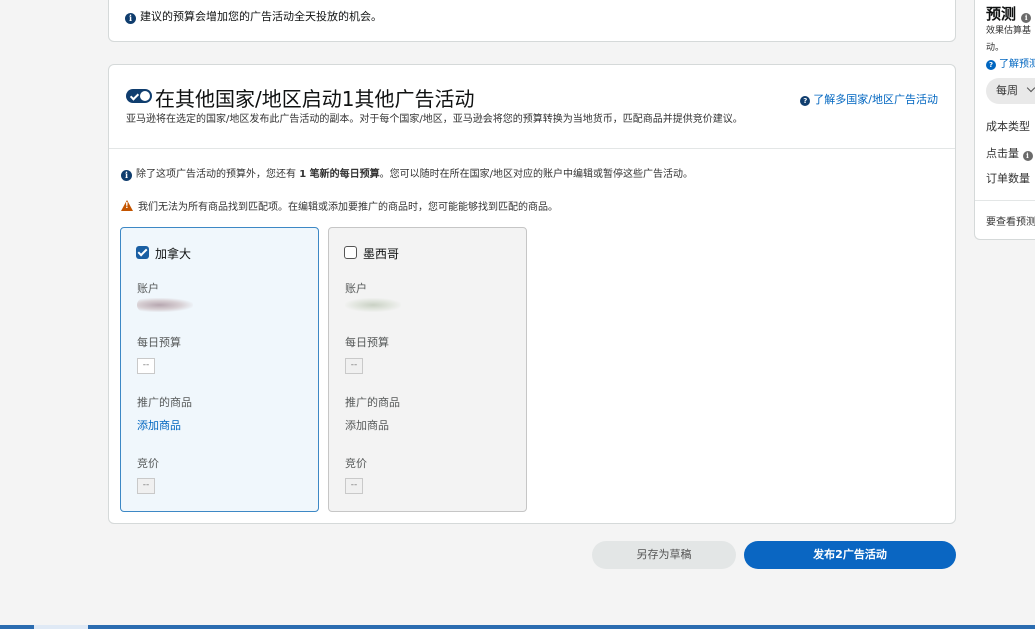  I want to click on forecast-learn-link: ? 了解预测, so click(1010, 62).